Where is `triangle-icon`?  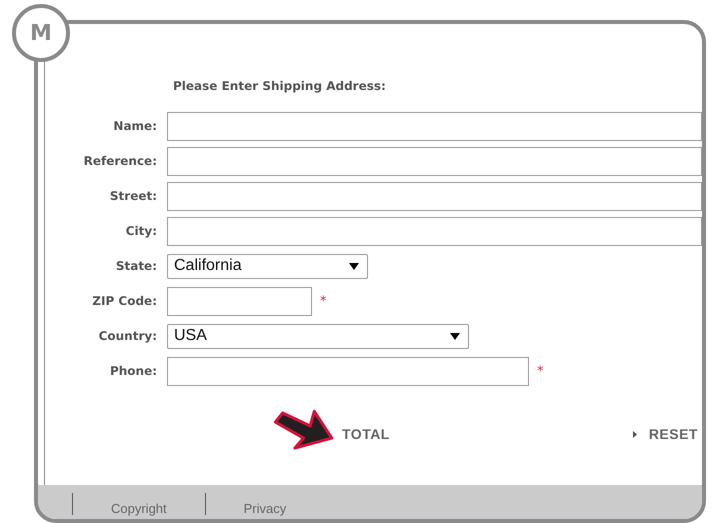
triangle-icon is located at coordinates (634, 434).